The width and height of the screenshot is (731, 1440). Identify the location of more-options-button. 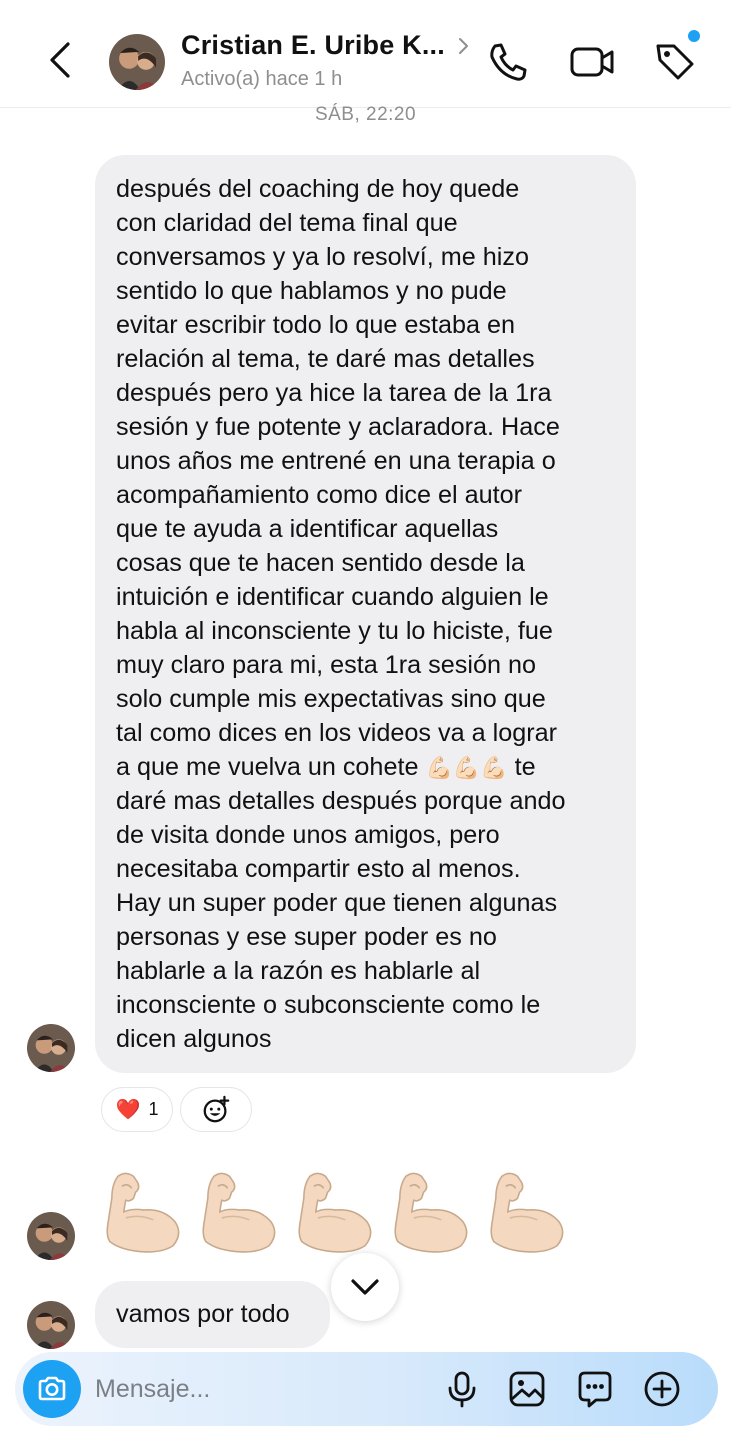
(662, 1389).